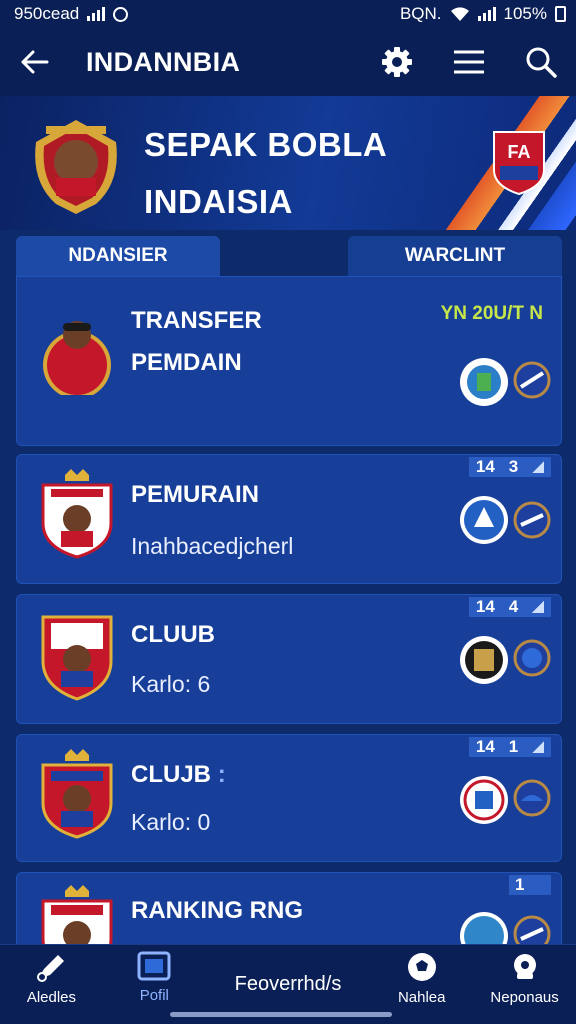 Image resolution: width=576 pixels, height=1024 pixels. Describe the element at coordinates (289, 256) in the screenshot. I see `tab-bar: NDANSIER WARCLINT` at that location.